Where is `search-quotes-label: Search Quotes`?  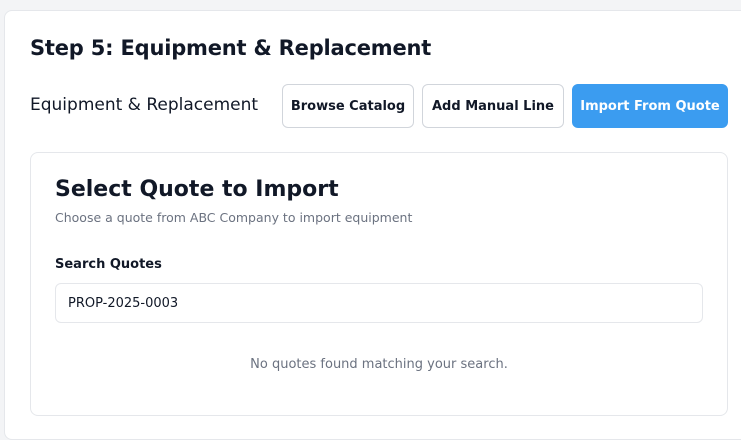
search-quotes-label: Search Quotes is located at coordinates (108, 264).